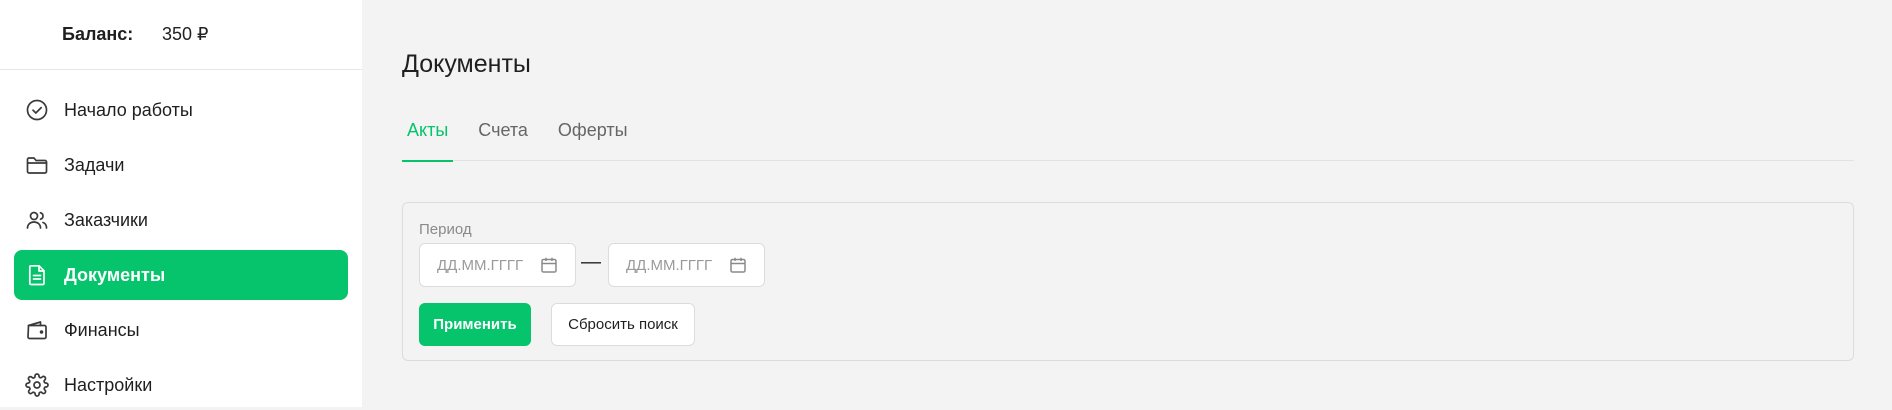 The height and width of the screenshot is (410, 1892). What do you see at coordinates (181, 220) in the screenshot?
I see `sidebar-item-customers: Заказчики` at bounding box center [181, 220].